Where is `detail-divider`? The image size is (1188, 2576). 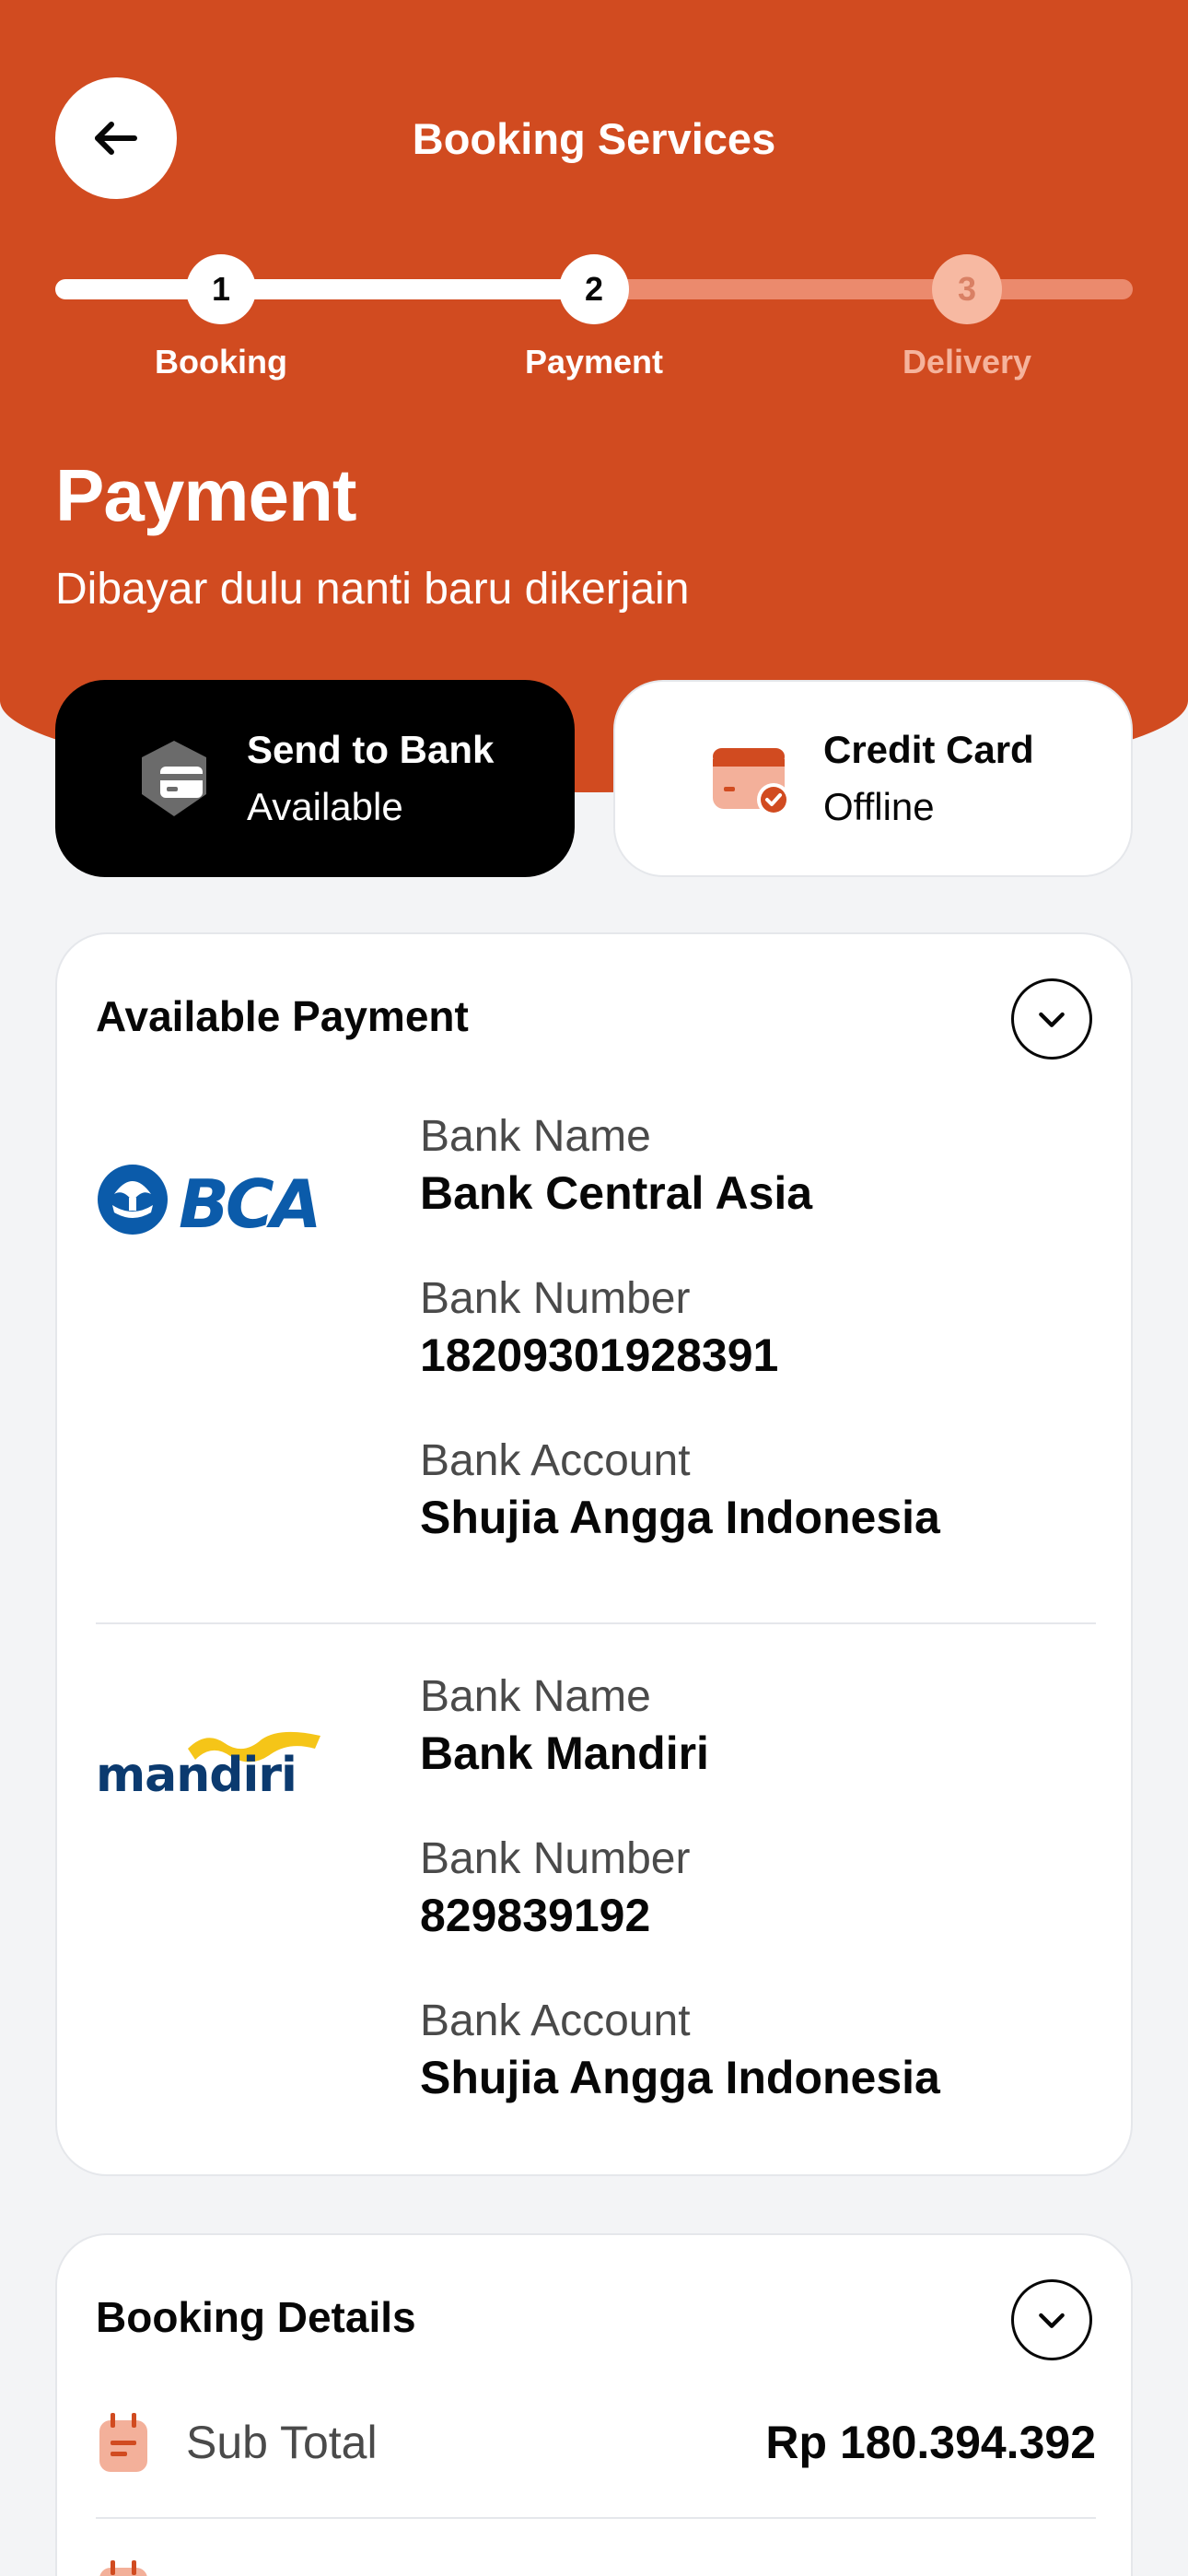
detail-divider is located at coordinates (596, 2518).